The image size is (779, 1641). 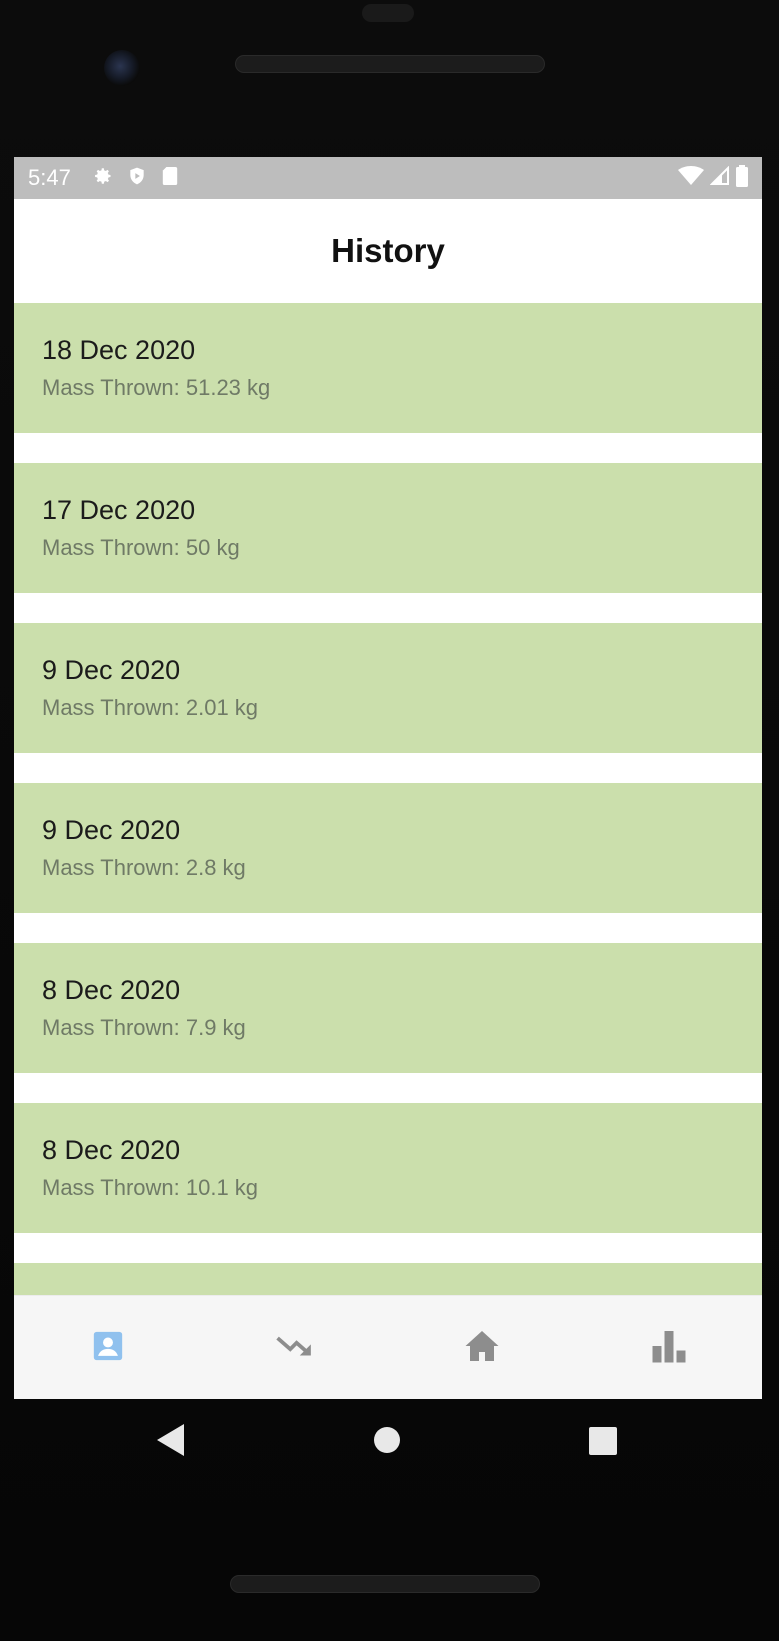 What do you see at coordinates (388, 1008) in the screenshot?
I see `history-item: 8 Dec 2020 Mass Thrown: 7.9 kg` at bounding box center [388, 1008].